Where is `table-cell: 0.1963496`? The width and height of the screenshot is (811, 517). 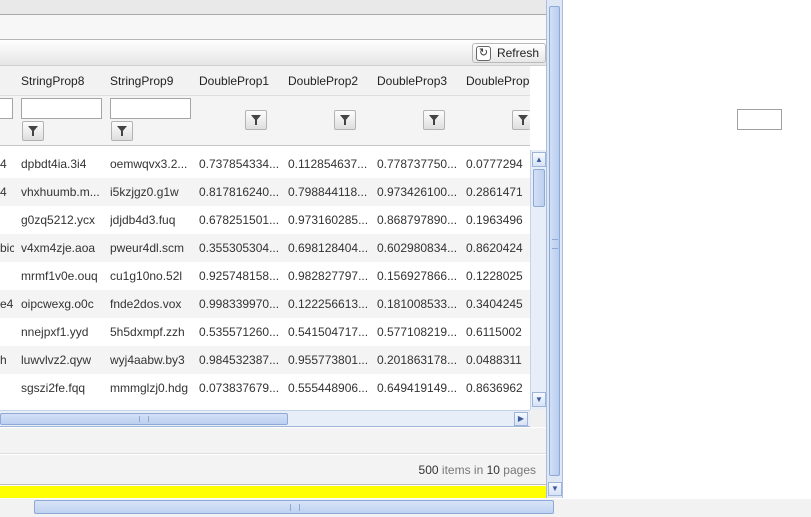
table-cell: 0.1963496 is located at coordinates (494, 220).